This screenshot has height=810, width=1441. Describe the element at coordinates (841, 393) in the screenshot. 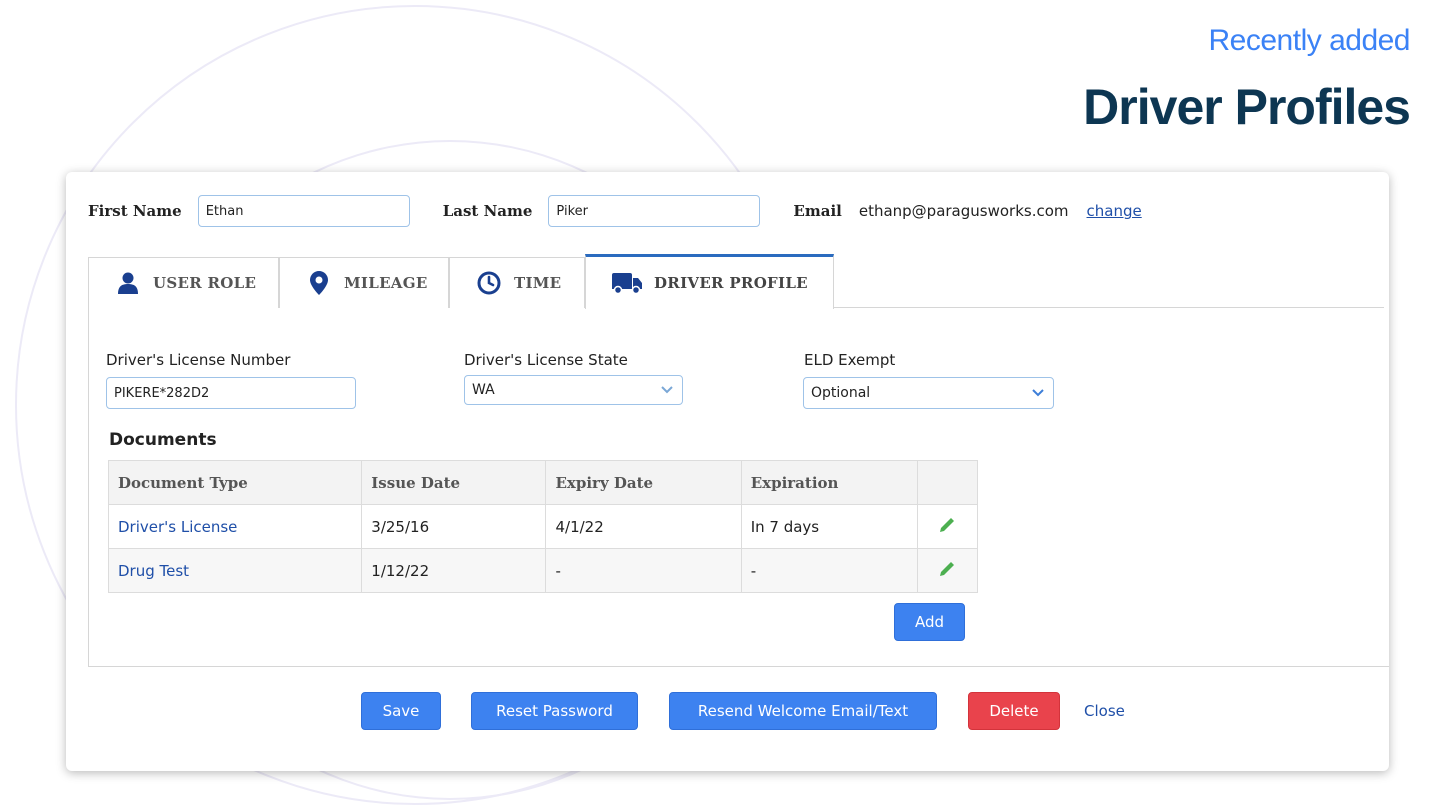

I see `eld-exempt-value: Optional` at that location.